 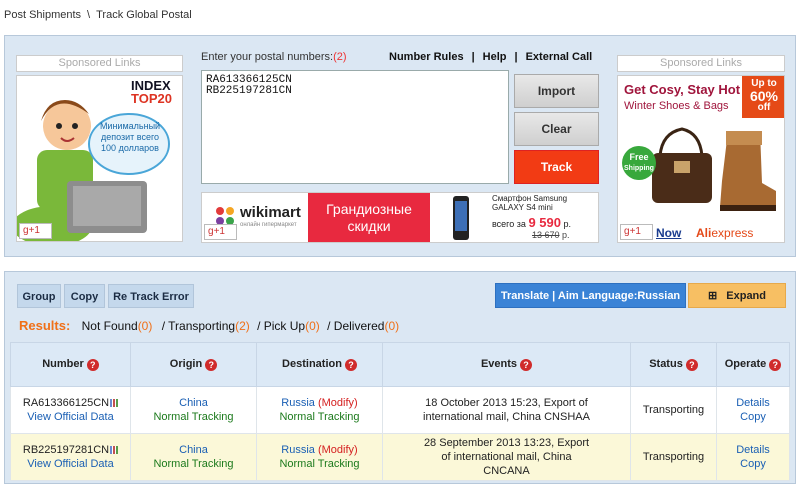 What do you see at coordinates (673, 410) in the screenshot?
I see `cell-status: Transporting` at bounding box center [673, 410].